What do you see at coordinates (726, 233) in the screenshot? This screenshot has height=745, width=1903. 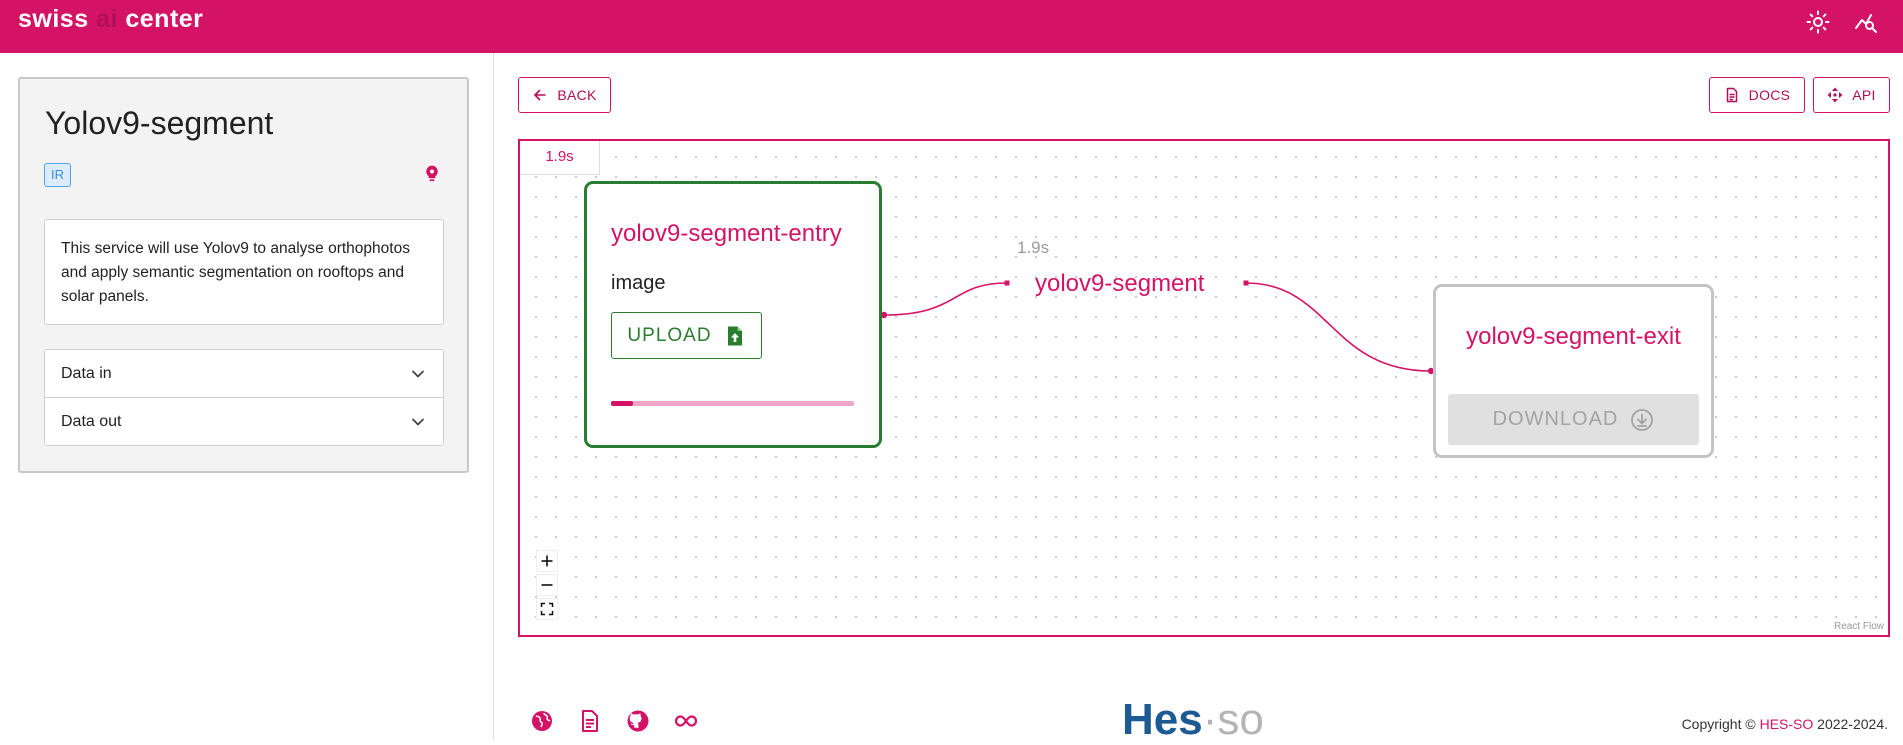 I see `entry-node-title: yolov9-segment-entry` at bounding box center [726, 233].